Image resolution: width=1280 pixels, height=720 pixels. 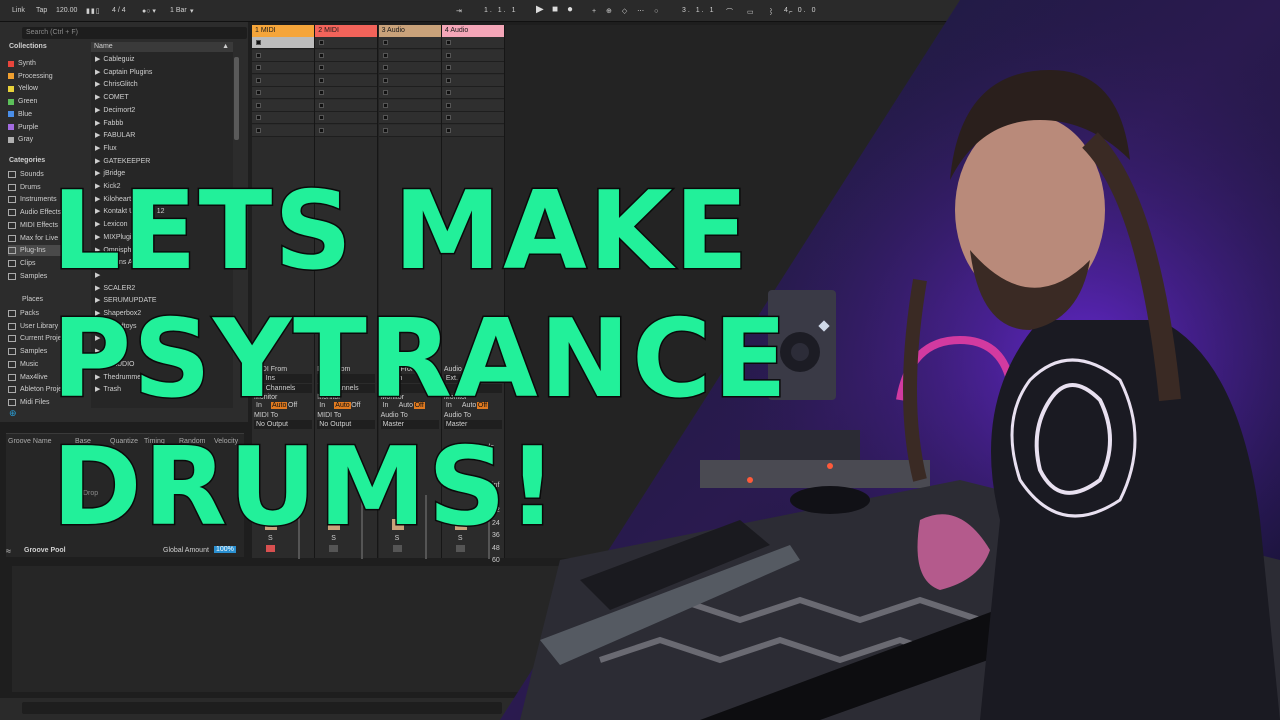 I want to click on browser-list-item: ▶ Flux, so click(x=106, y=149).